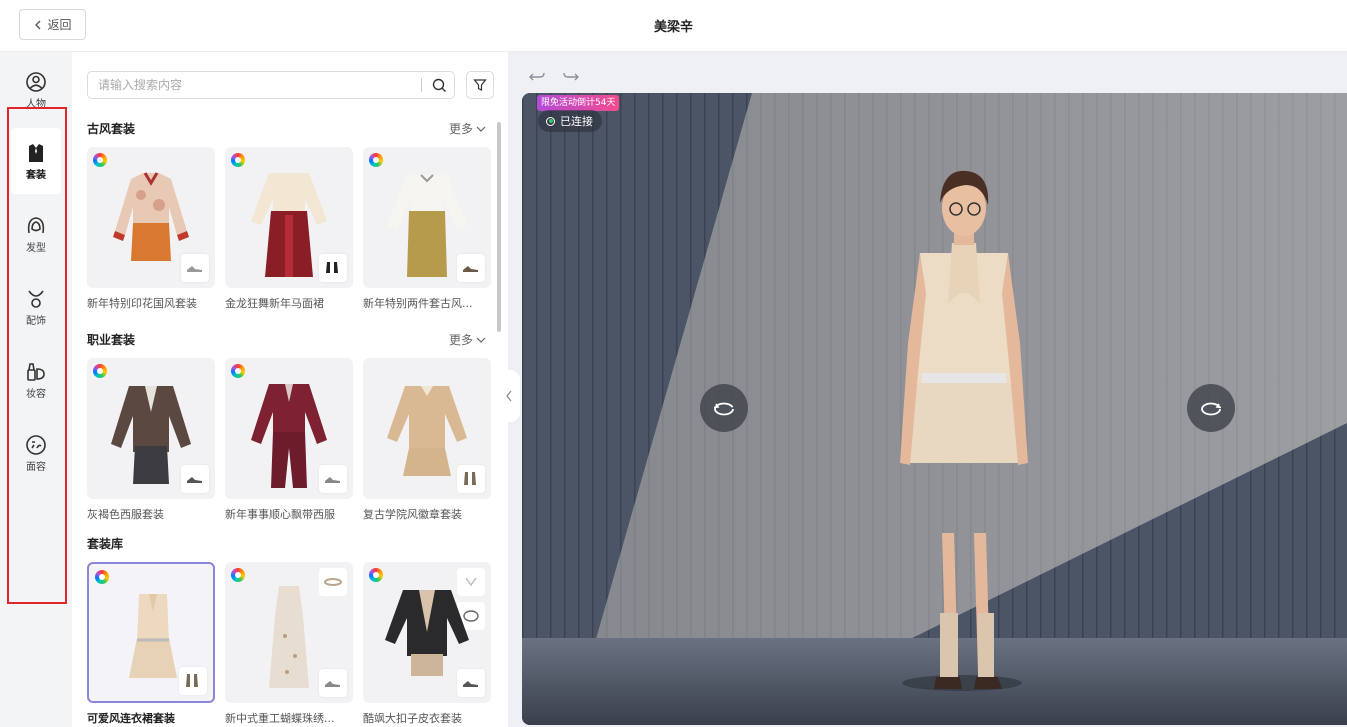 The width and height of the screenshot is (1347, 727). What do you see at coordinates (259, 85) in the screenshot?
I see `search-input` at bounding box center [259, 85].